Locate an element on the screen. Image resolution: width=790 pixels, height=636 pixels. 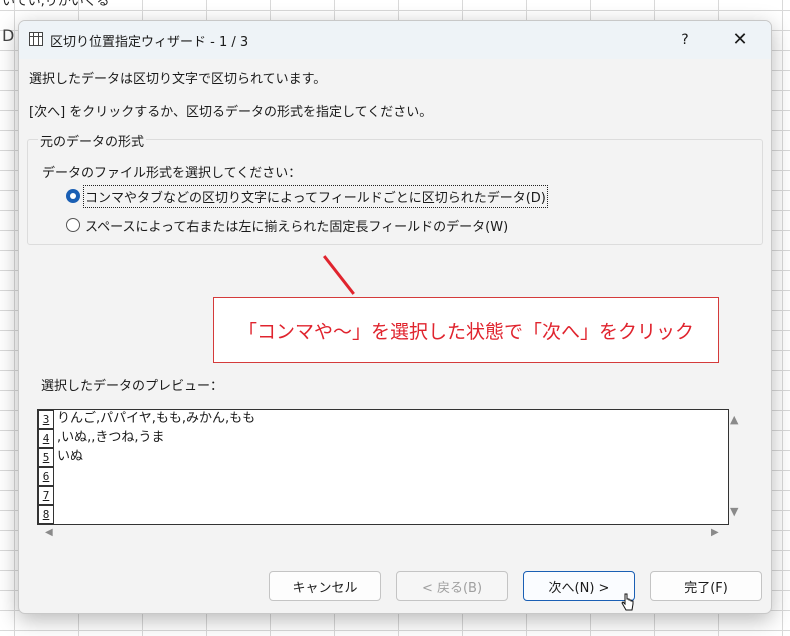
back-button: < 戻る(B) is located at coordinates (452, 586).